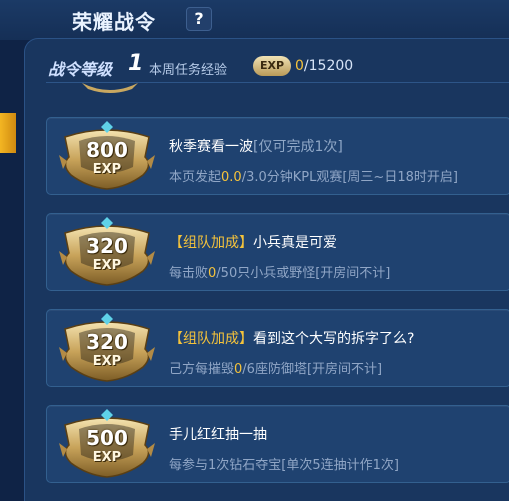  I want to click on weekly-exp-value: 0/15200, so click(324, 66).